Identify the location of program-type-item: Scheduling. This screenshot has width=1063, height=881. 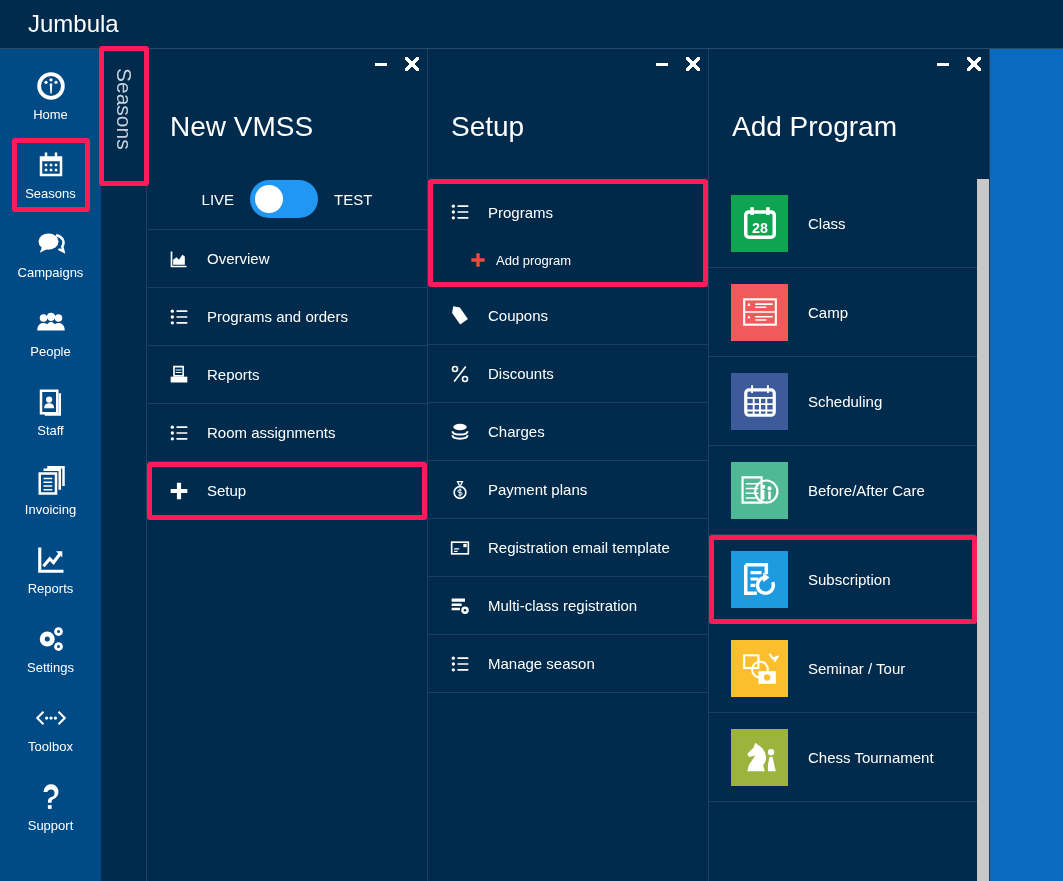
(843, 401).